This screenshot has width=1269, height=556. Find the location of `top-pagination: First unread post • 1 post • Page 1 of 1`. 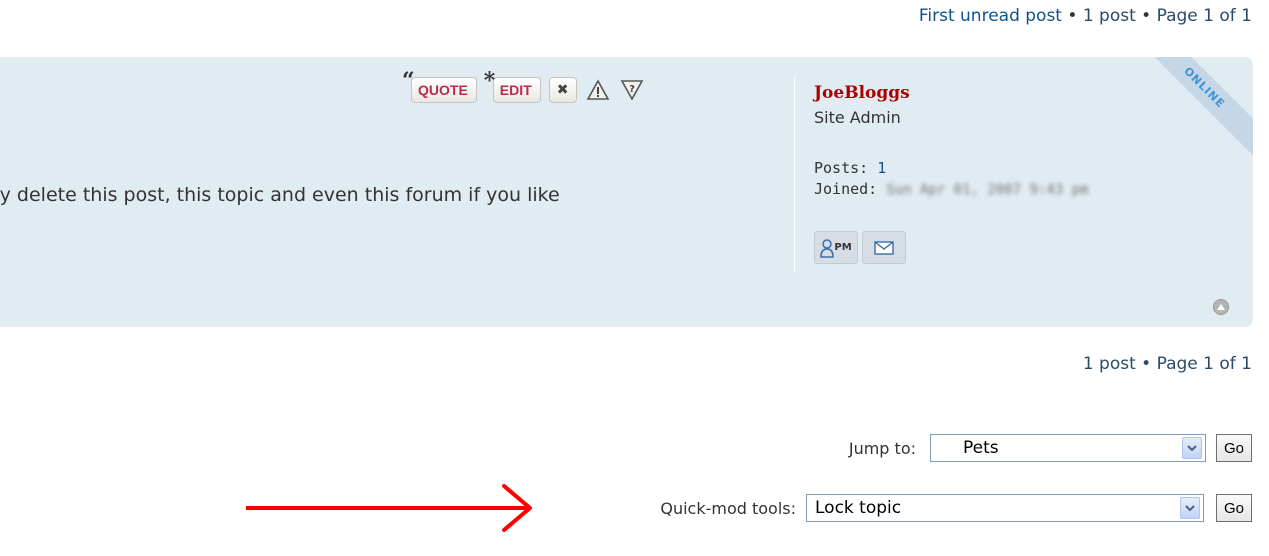

top-pagination: First unread post • 1 post • Page 1 of 1 is located at coordinates (1085, 16).